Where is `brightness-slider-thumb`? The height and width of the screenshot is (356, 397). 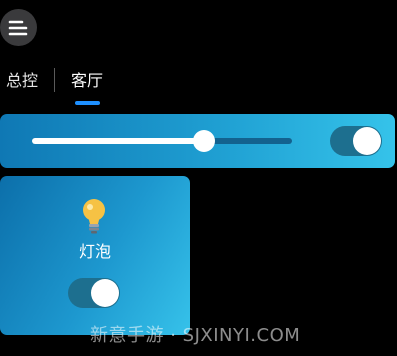 brightness-slider-thumb is located at coordinates (204, 141).